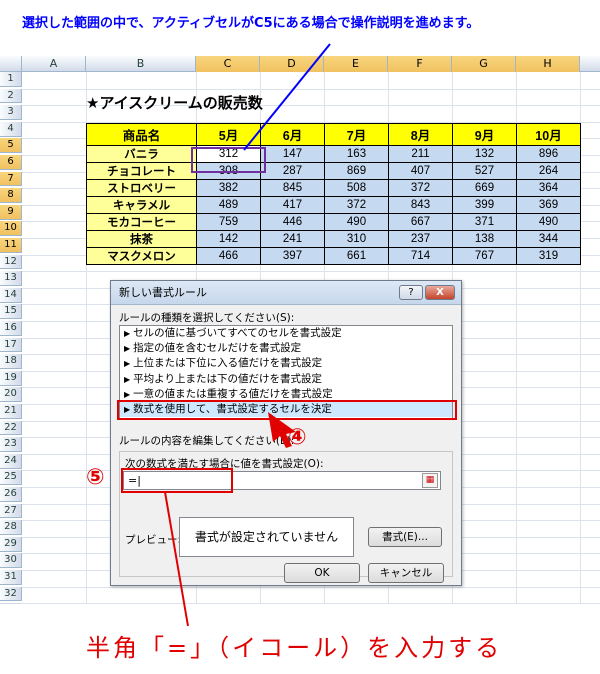 The width and height of the screenshot is (600, 674). Describe the element at coordinates (322, 573) in the screenshot. I see `ok-button: OK` at that location.